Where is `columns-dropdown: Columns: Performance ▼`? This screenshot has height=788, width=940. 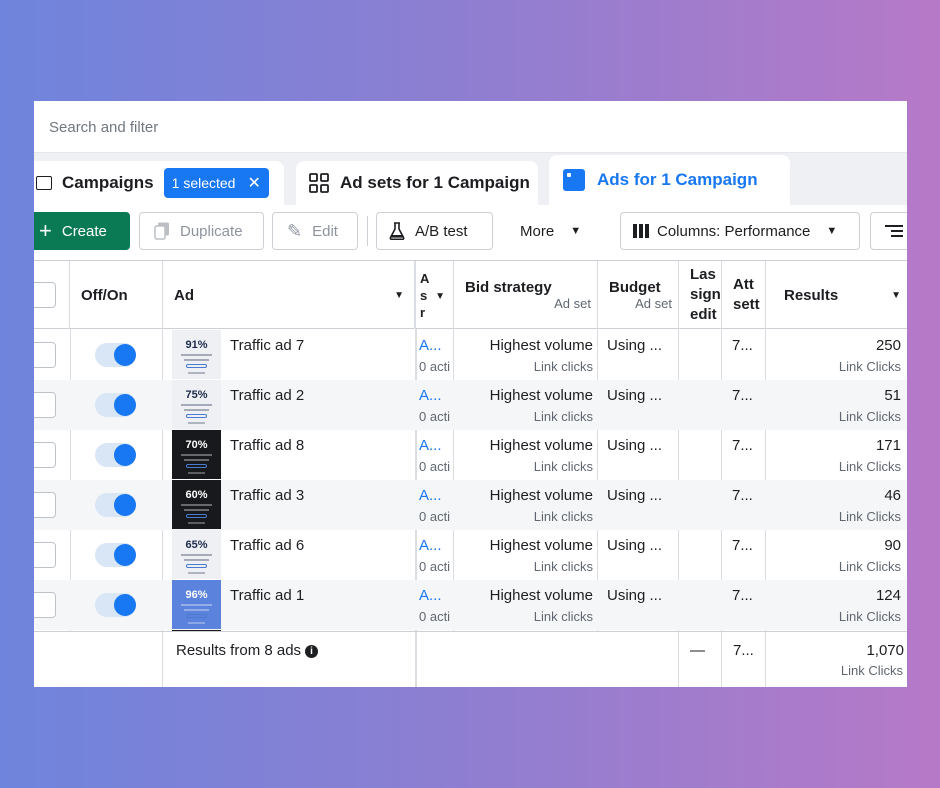 columns-dropdown: Columns: Performance ▼ is located at coordinates (740, 231).